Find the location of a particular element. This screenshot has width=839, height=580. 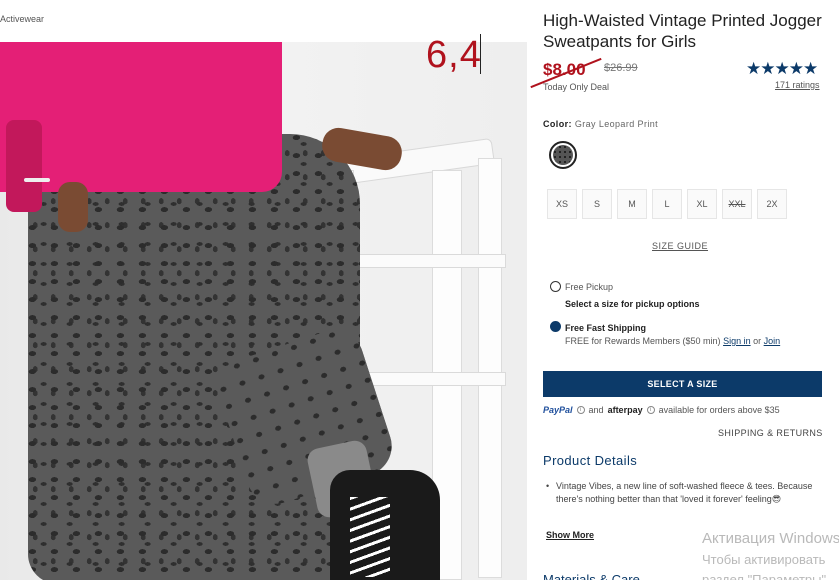

ratings-link: 171 ratings is located at coordinates (797, 85).